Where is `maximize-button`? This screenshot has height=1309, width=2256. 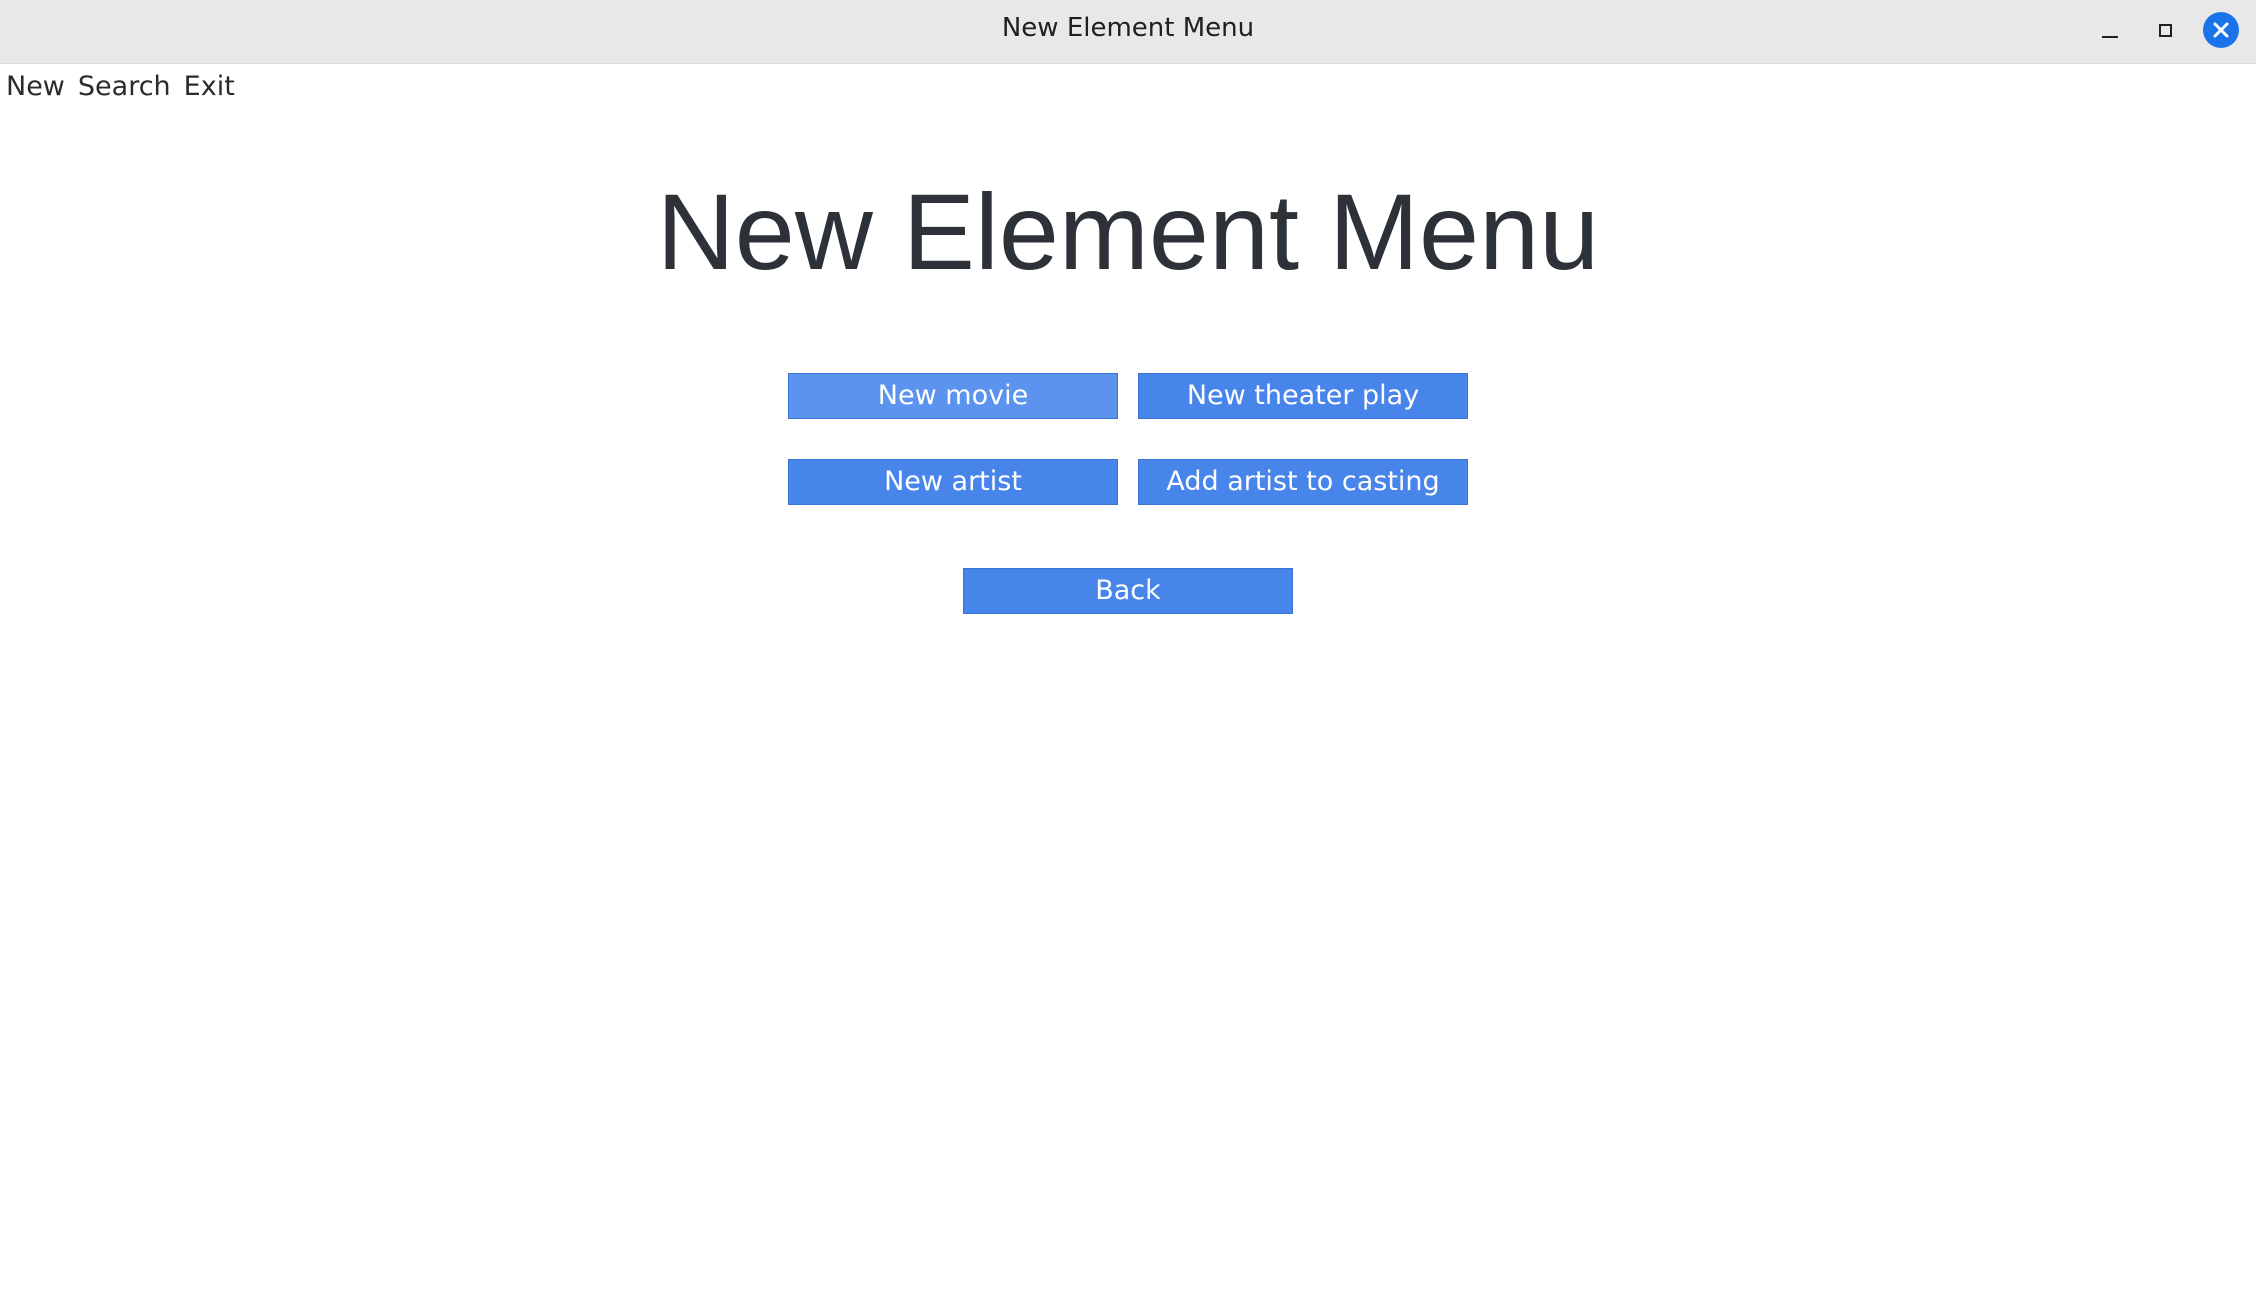 maximize-button is located at coordinates (2166, 30).